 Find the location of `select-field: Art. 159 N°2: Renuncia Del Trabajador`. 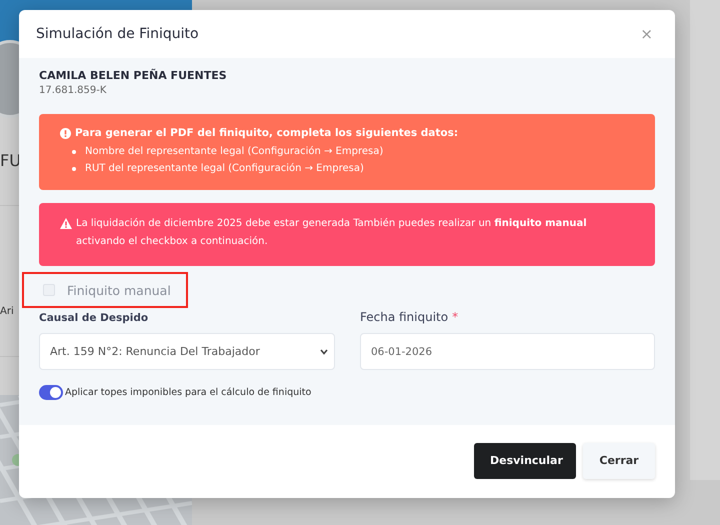

select-field: Art. 159 N°2: Renuncia Del Trabajador is located at coordinates (187, 351).